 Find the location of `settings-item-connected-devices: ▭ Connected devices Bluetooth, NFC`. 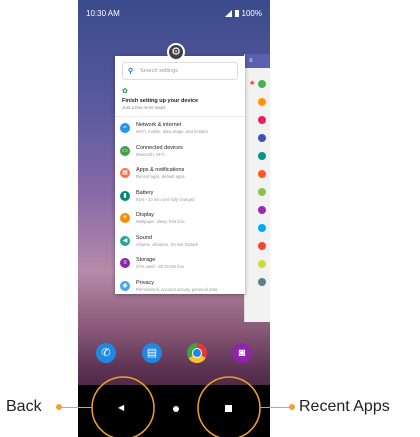

settings-item-connected-devices: ▭ Connected devices Bluetooth, NFC is located at coordinates (180, 156).